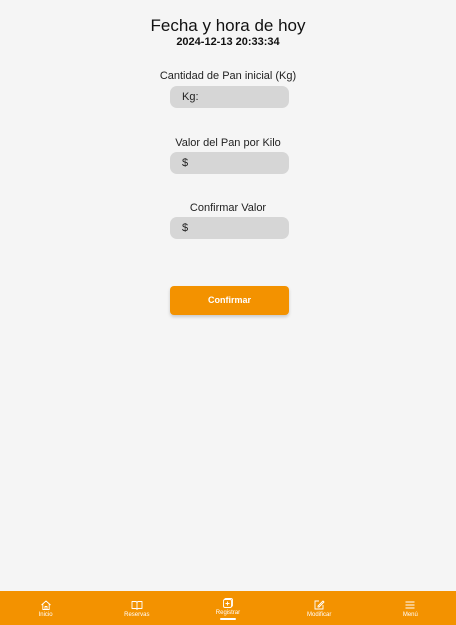 This screenshot has height=625, width=456. What do you see at coordinates (229, 163) in the screenshot?
I see `price-per-kilo-input: $` at bounding box center [229, 163].